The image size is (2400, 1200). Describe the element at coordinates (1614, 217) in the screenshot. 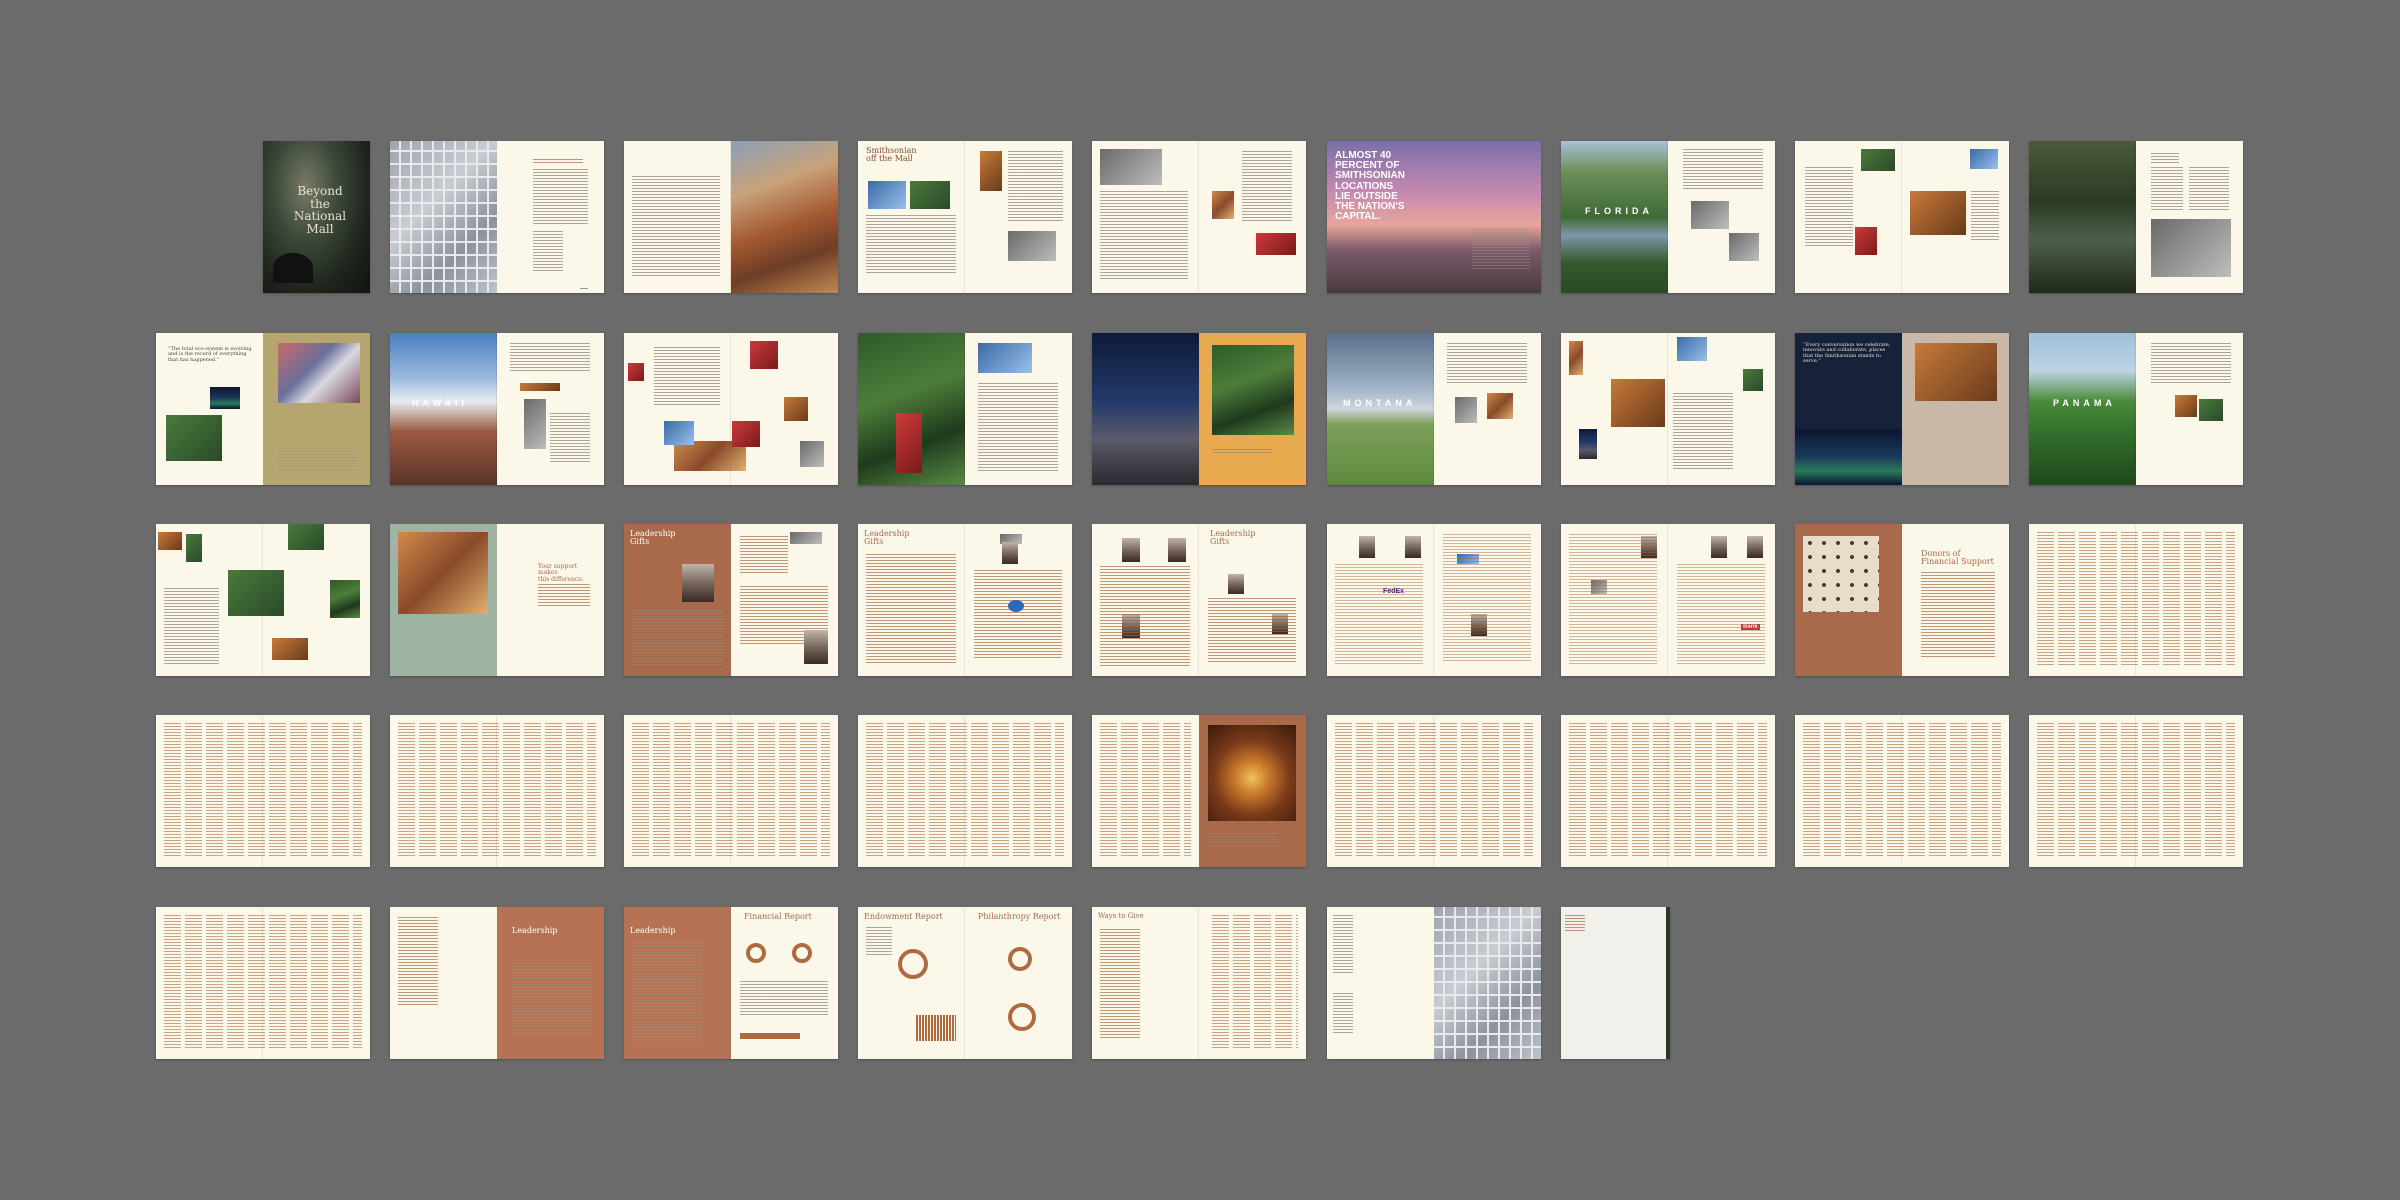

I see `river-photo` at that location.